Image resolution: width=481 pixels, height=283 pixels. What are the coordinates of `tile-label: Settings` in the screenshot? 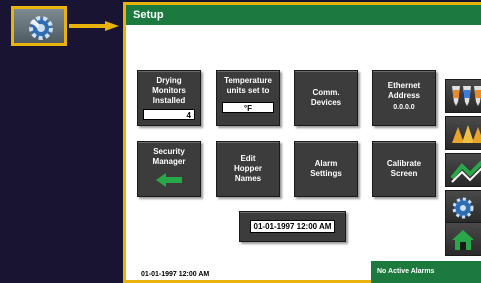 It's located at (326, 173).